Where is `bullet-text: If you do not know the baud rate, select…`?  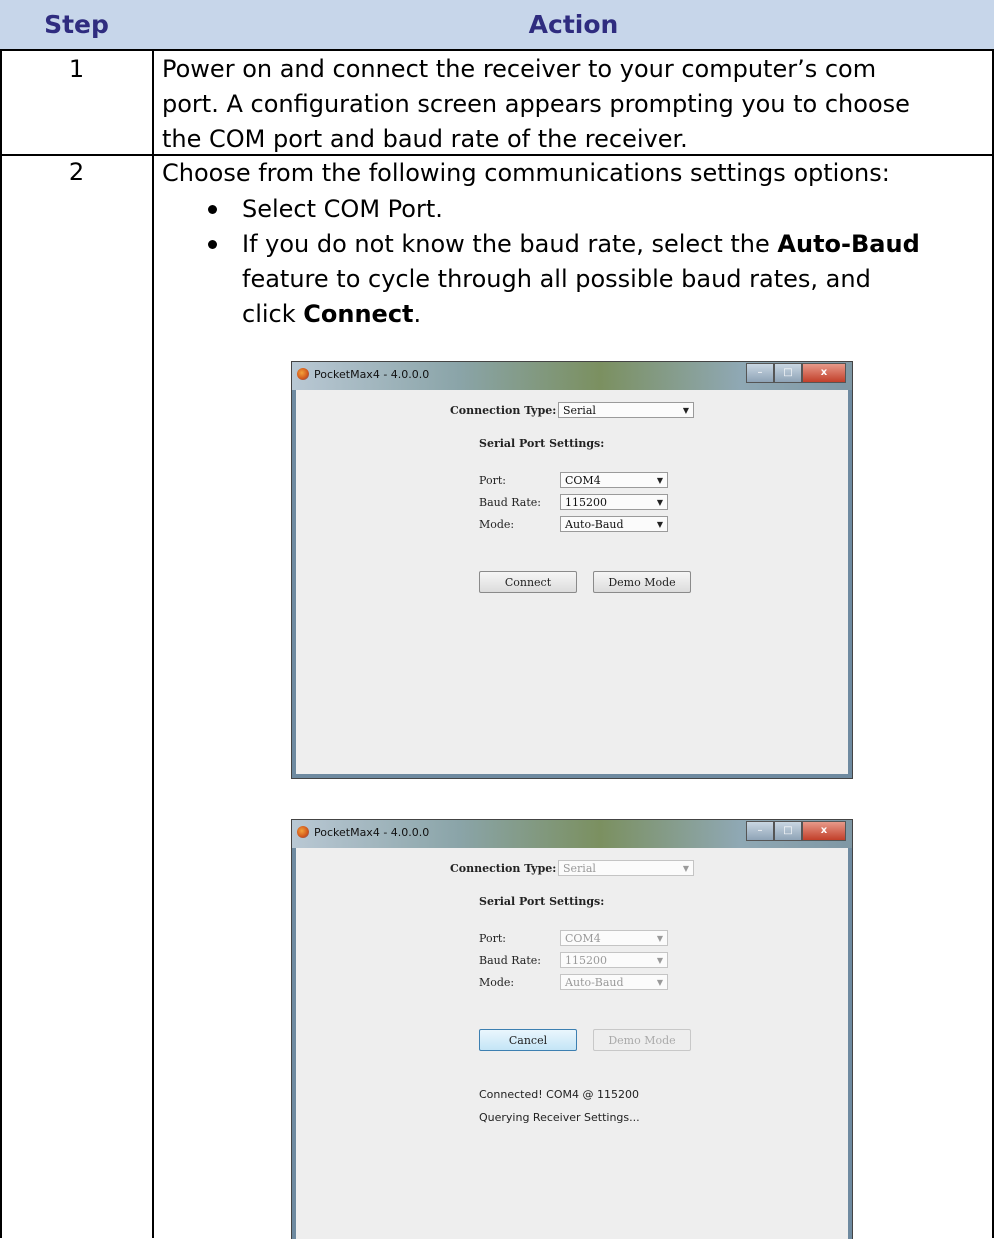
bullet-text: If you do not know the baud rate, select… is located at coordinates (510, 244).